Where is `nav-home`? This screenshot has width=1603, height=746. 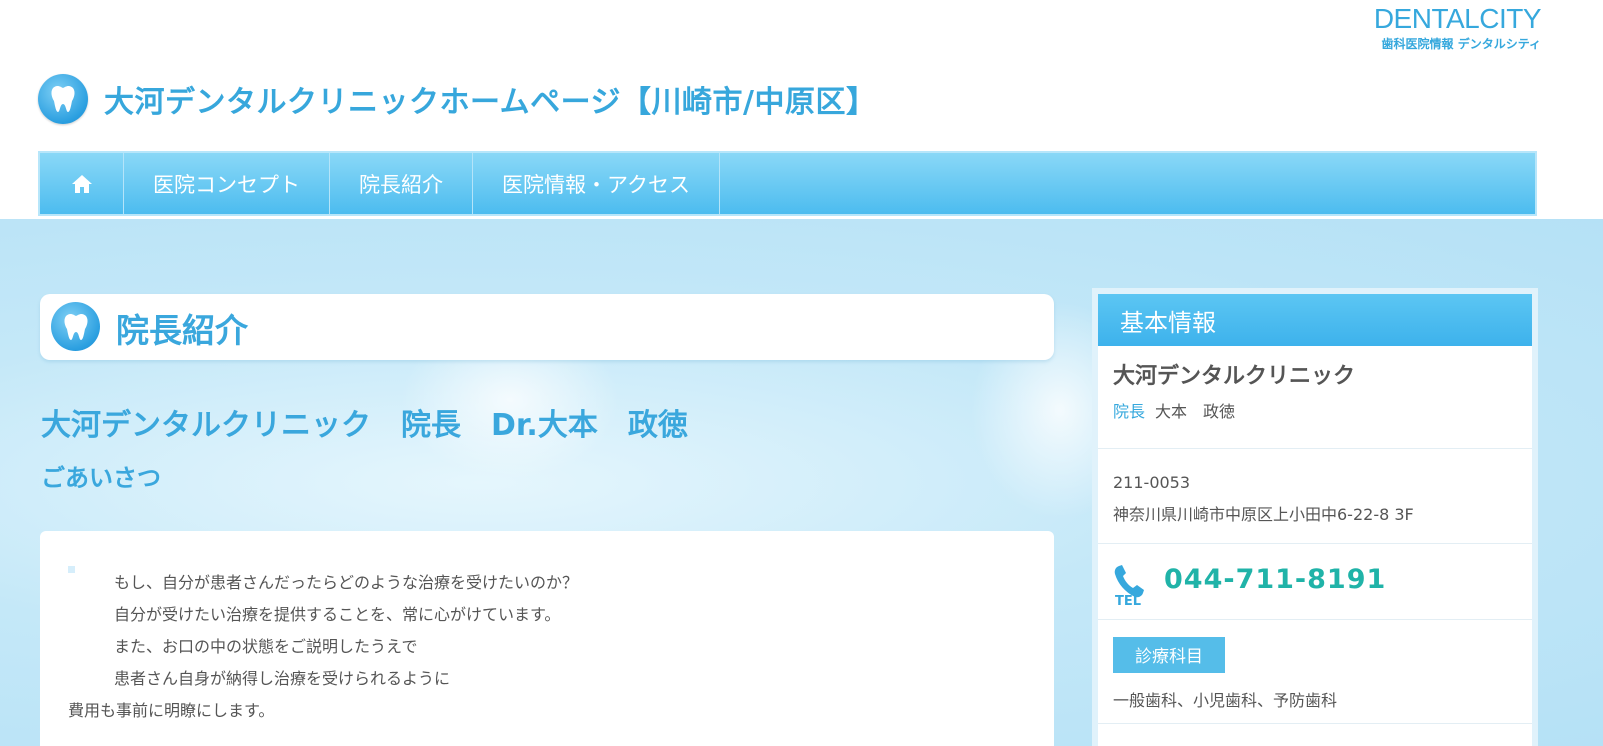
nav-home is located at coordinates (82, 183).